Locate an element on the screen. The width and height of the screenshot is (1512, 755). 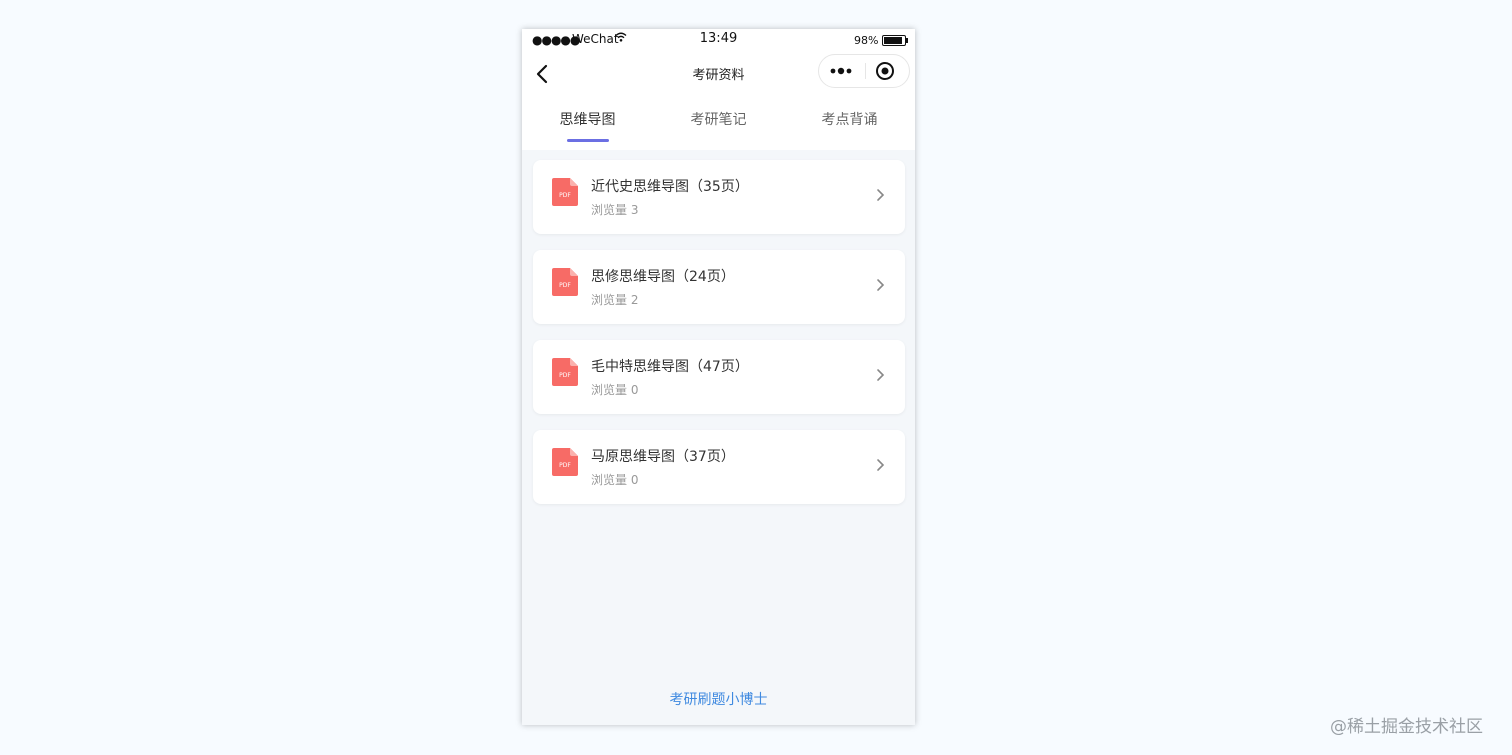
document-card: PDF 马原思维导图（37页） 浏览量 0 is located at coordinates (719, 467).